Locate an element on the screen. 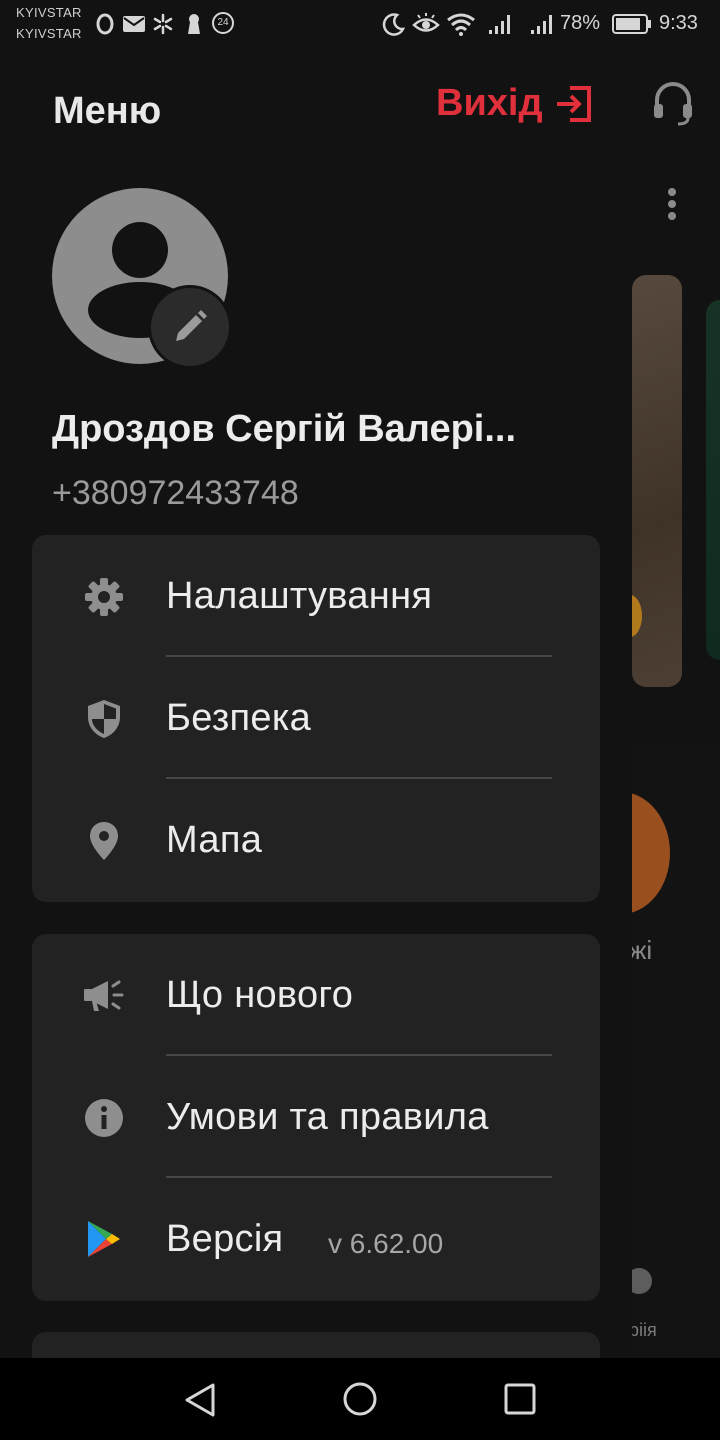 This screenshot has width=720, height=1440. bg-card is located at coordinates (713, 480).